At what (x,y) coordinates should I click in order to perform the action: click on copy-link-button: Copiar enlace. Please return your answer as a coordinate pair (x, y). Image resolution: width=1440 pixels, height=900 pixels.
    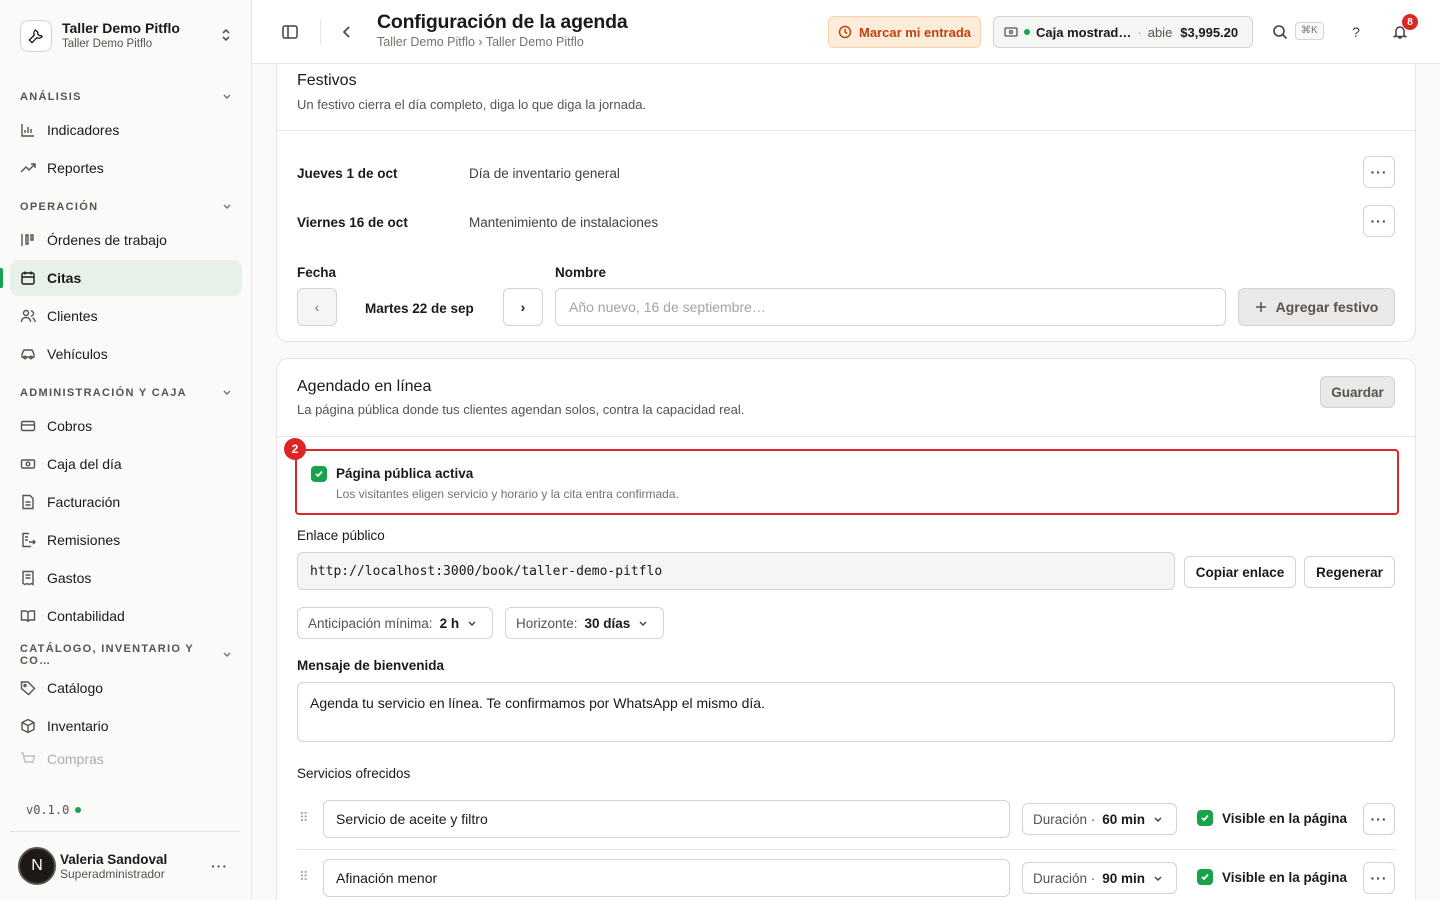
    Looking at the image, I should click on (1240, 572).